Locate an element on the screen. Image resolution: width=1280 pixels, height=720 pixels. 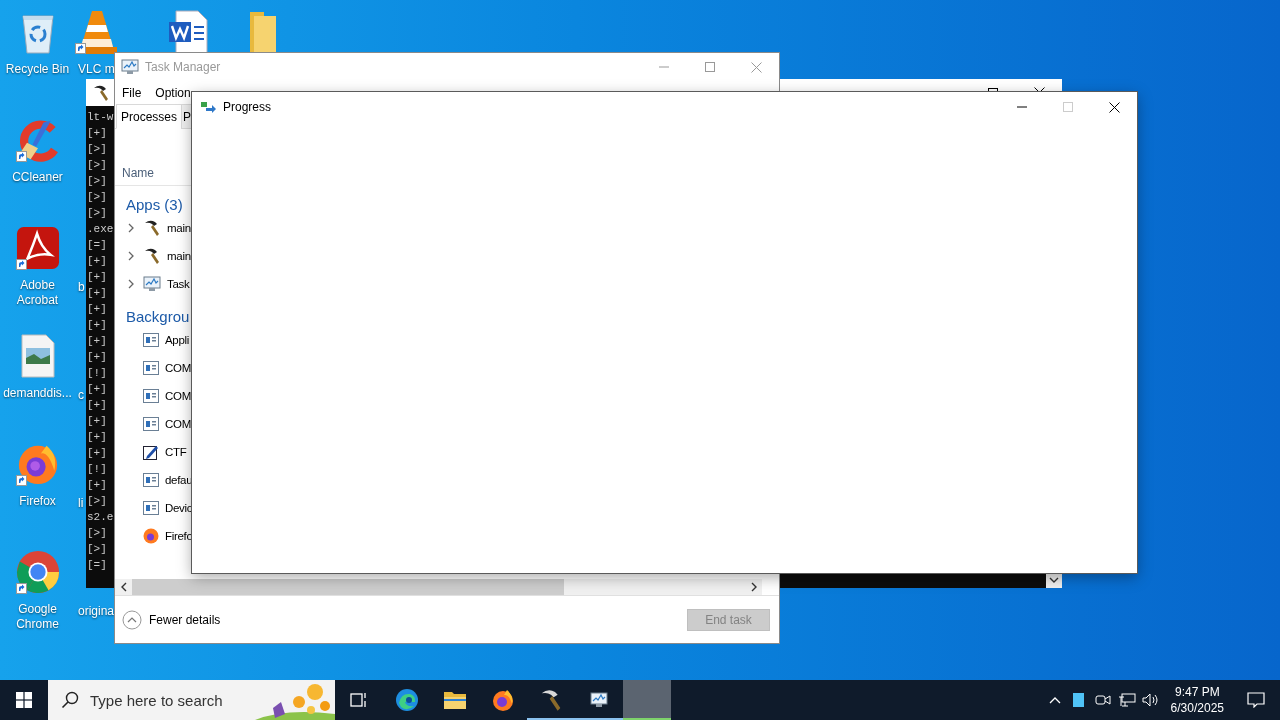
menu-item: Option is located at coordinates (173, 92).